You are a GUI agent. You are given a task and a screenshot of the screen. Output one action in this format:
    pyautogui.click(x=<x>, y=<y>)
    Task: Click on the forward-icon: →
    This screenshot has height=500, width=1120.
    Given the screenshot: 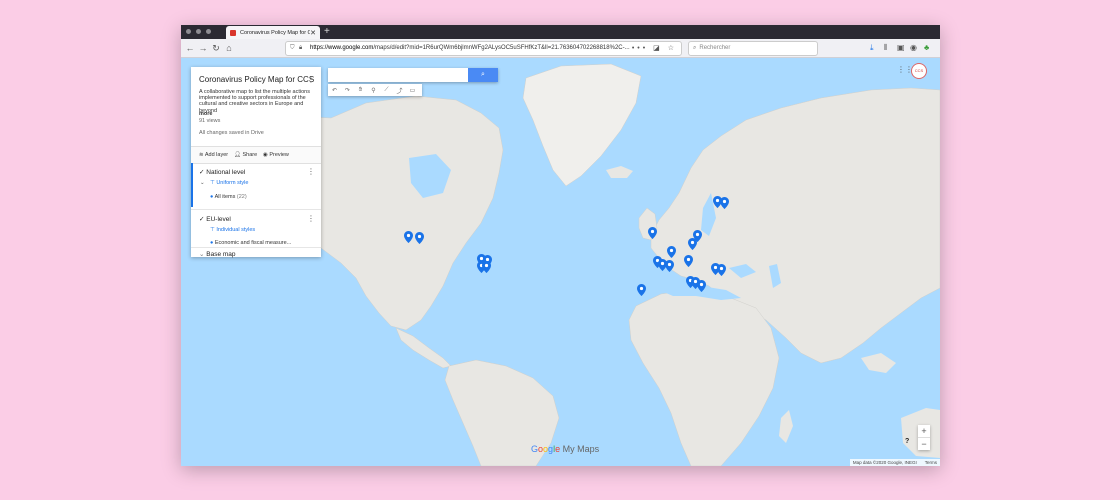 What is the action you would take?
    pyautogui.click(x=203, y=48)
    